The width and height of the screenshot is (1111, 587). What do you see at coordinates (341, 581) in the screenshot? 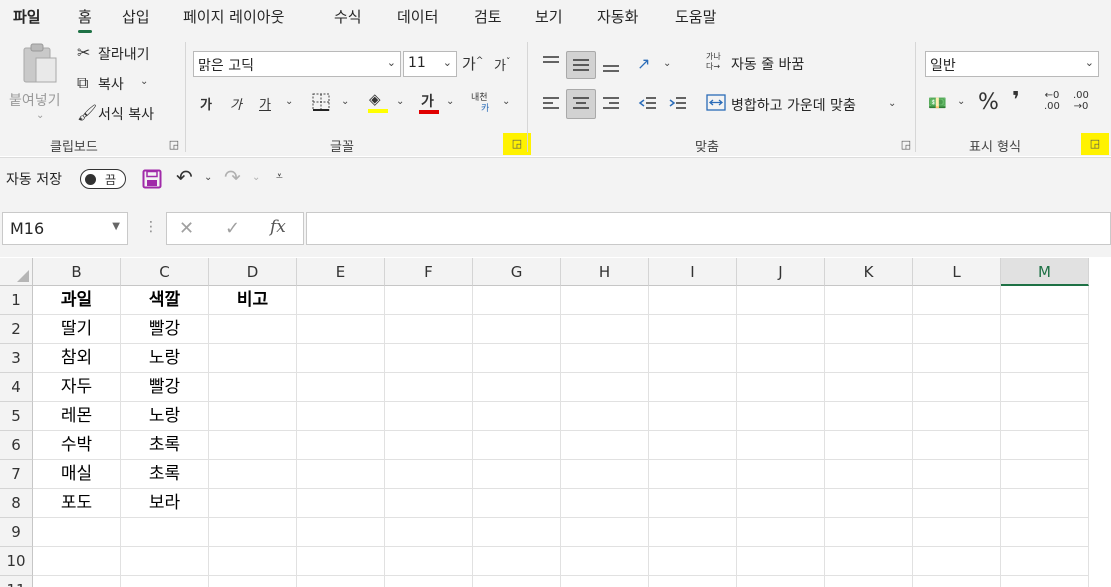
I see `cell-e11` at bounding box center [341, 581].